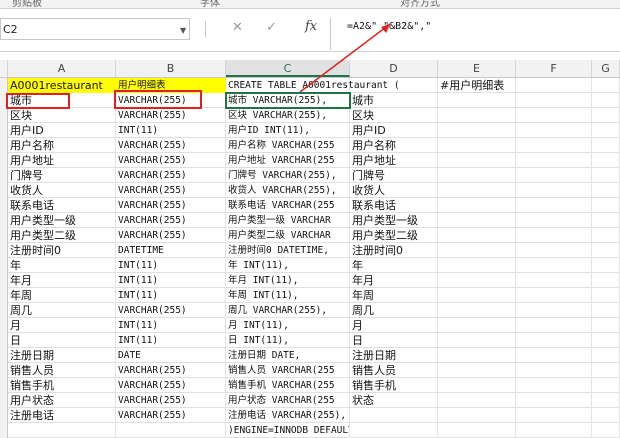 The height and width of the screenshot is (438, 620). What do you see at coordinates (62, 68) in the screenshot?
I see `column-header-a: A` at bounding box center [62, 68].